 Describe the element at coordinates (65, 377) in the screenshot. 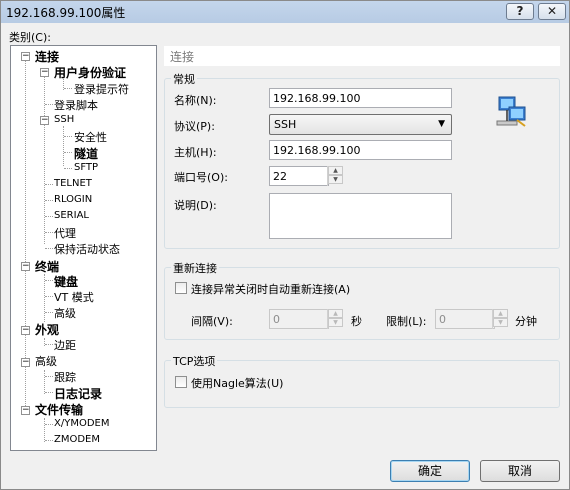

I see `tree-item-trace: 跟踪` at that location.